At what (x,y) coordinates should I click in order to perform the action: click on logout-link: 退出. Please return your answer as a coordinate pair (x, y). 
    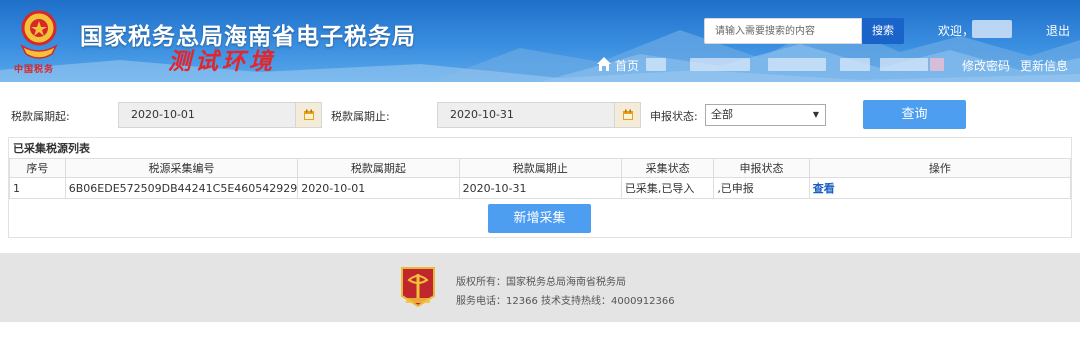
    Looking at the image, I should click on (1058, 30).